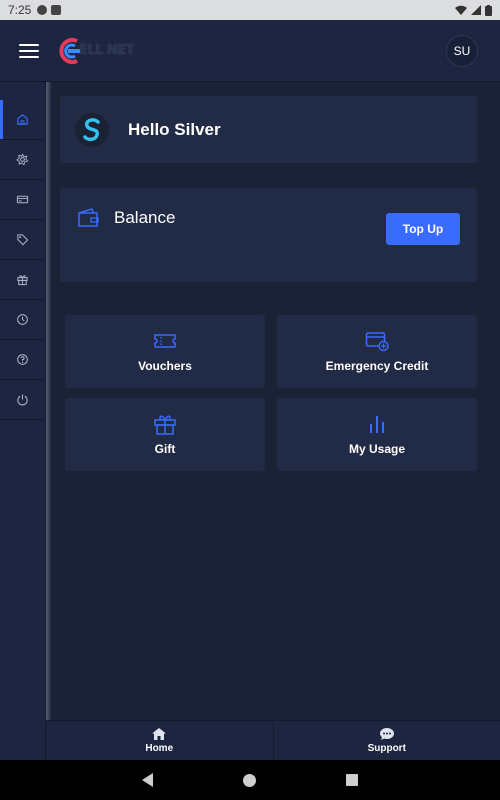  What do you see at coordinates (174, 129) in the screenshot?
I see `greeting-text: Hello Silver` at bounding box center [174, 129].